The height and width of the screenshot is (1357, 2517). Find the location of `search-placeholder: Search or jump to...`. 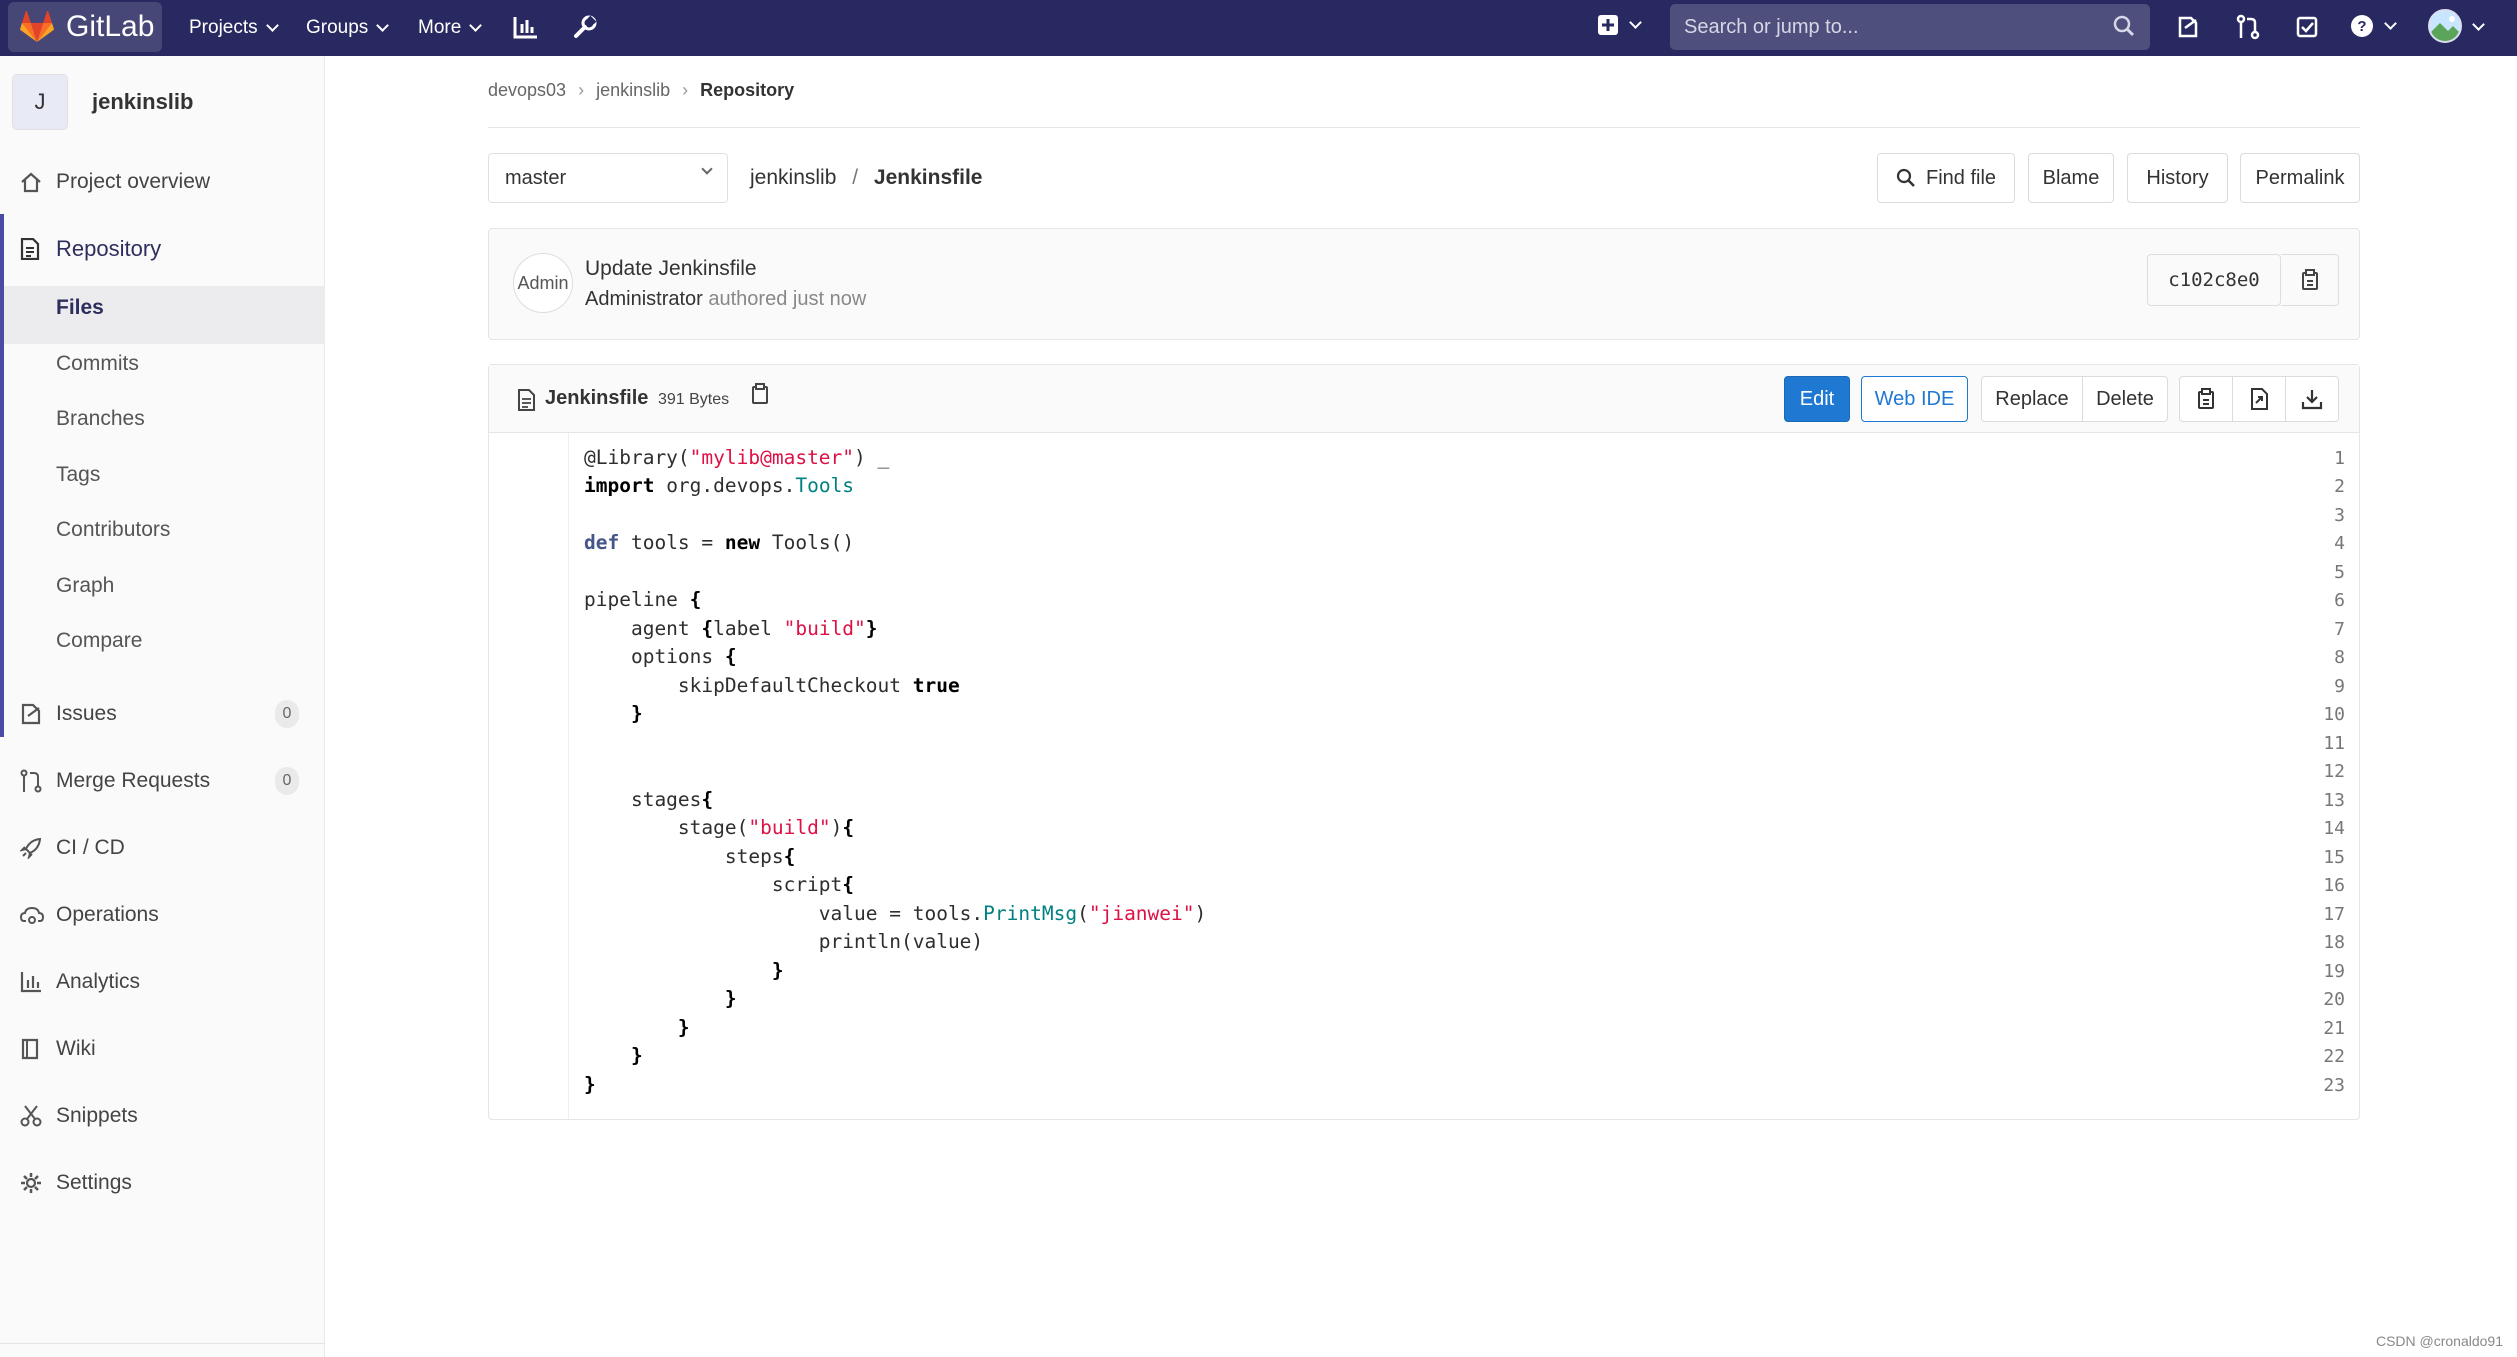

search-placeholder: Search or jump to... is located at coordinates (1771, 26).